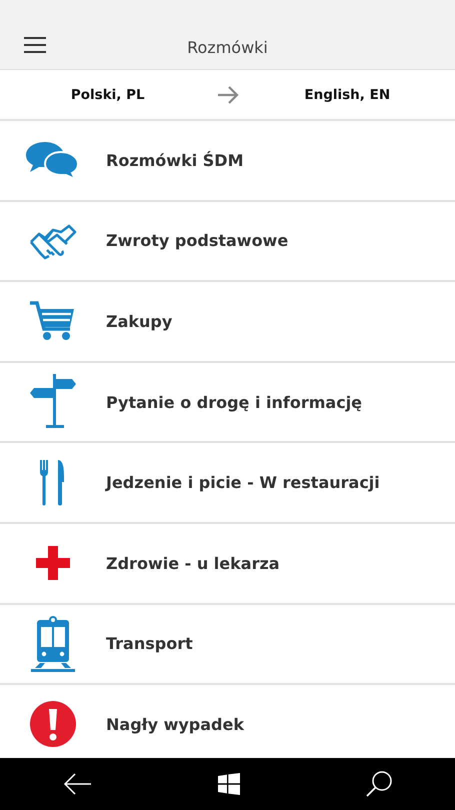  Describe the element at coordinates (227, 47) in the screenshot. I see `page-title: Rozmówki` at that location.